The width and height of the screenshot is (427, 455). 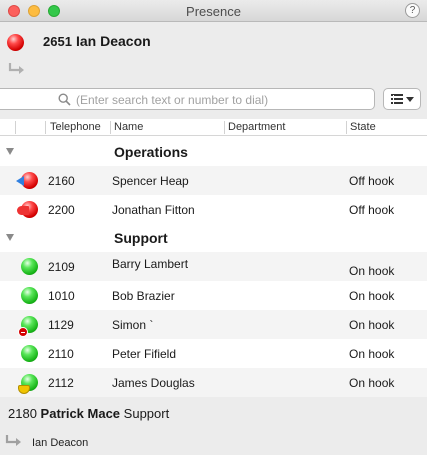 What do you see at coordinates (410, 99) in the screenshot?
I see `chevron-down-icon` at bounding box center [410, 99].